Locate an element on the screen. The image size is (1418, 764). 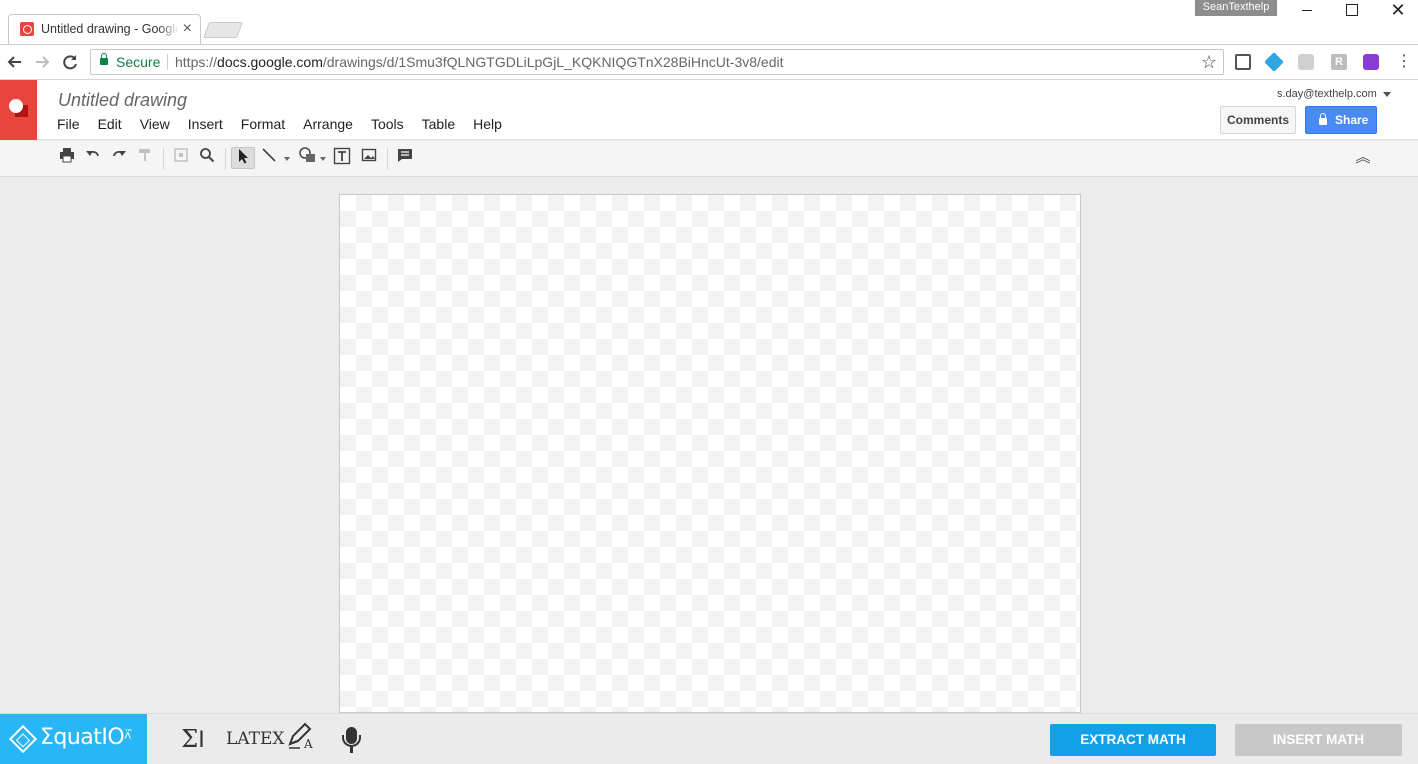
line-tool-icon is located at coordinates (269, 158).